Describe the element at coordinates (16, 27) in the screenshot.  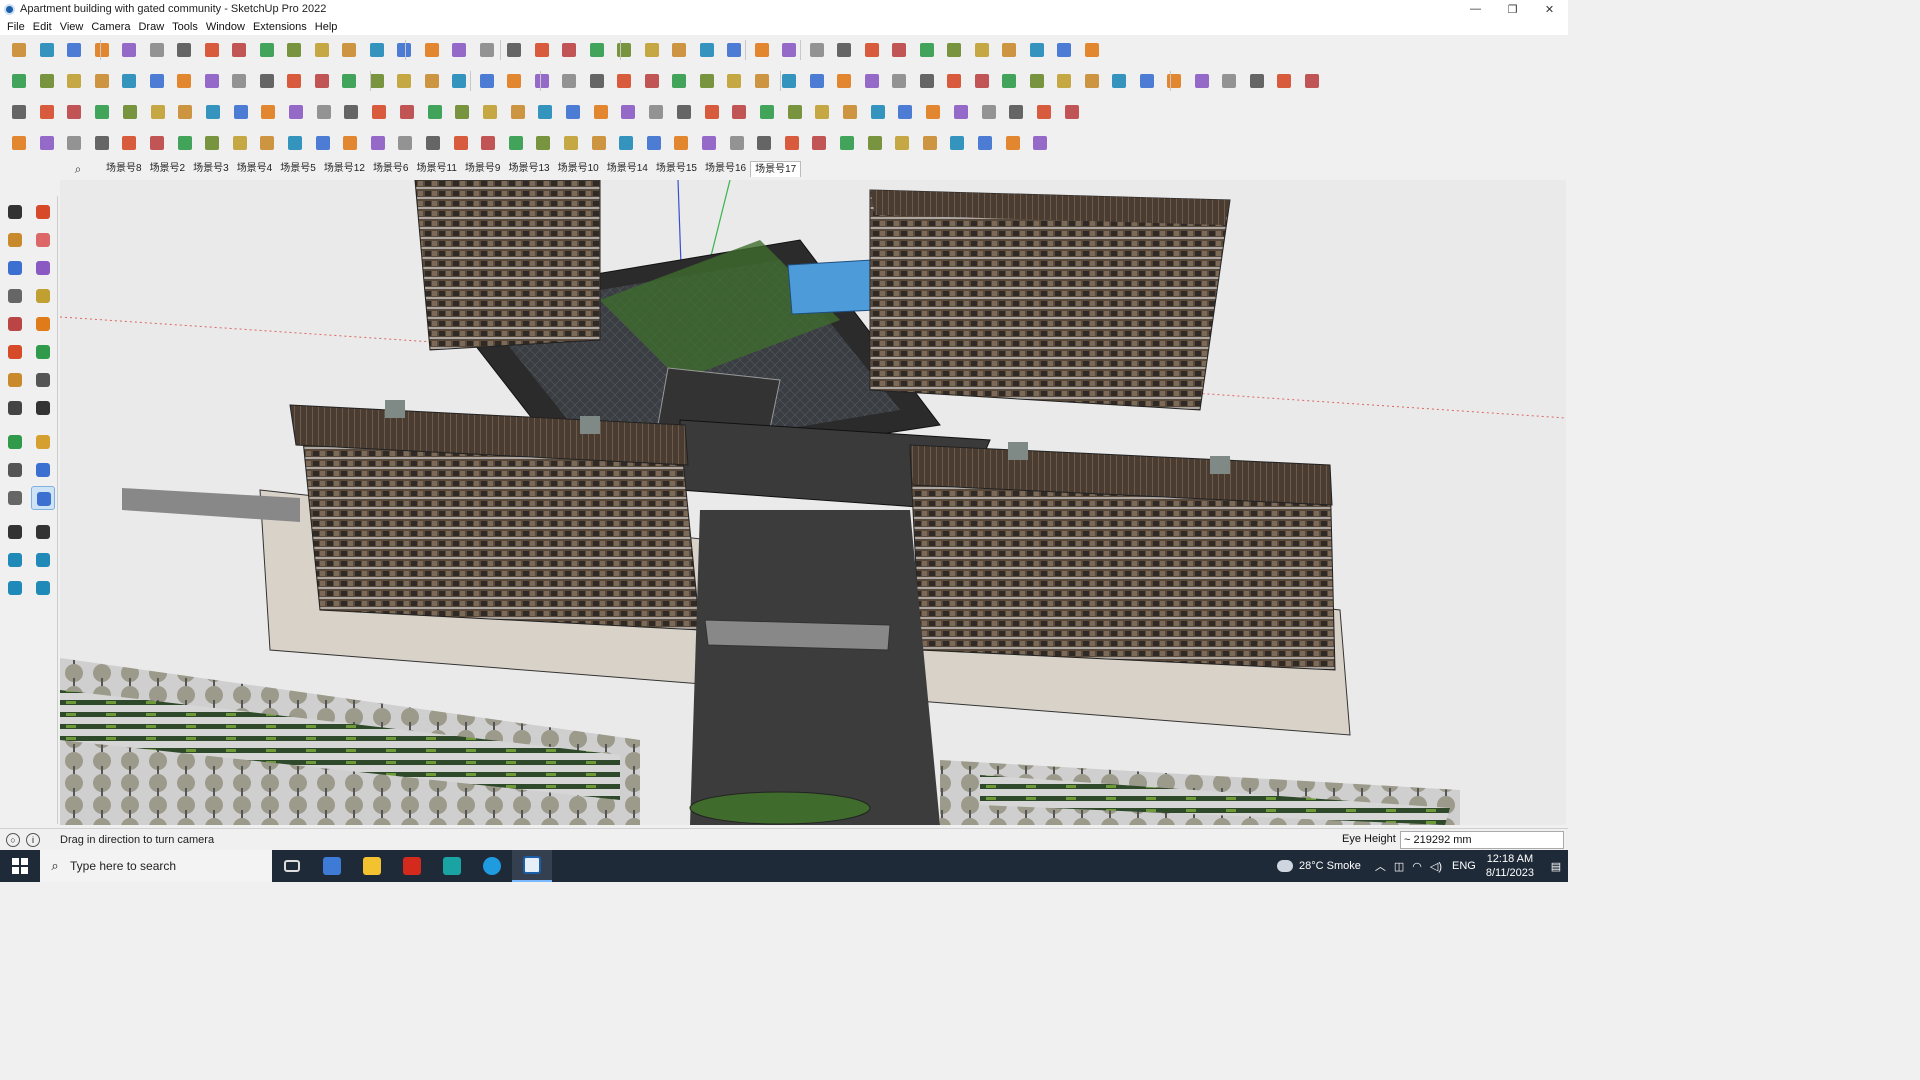
I see `menu-file: File` at that location.